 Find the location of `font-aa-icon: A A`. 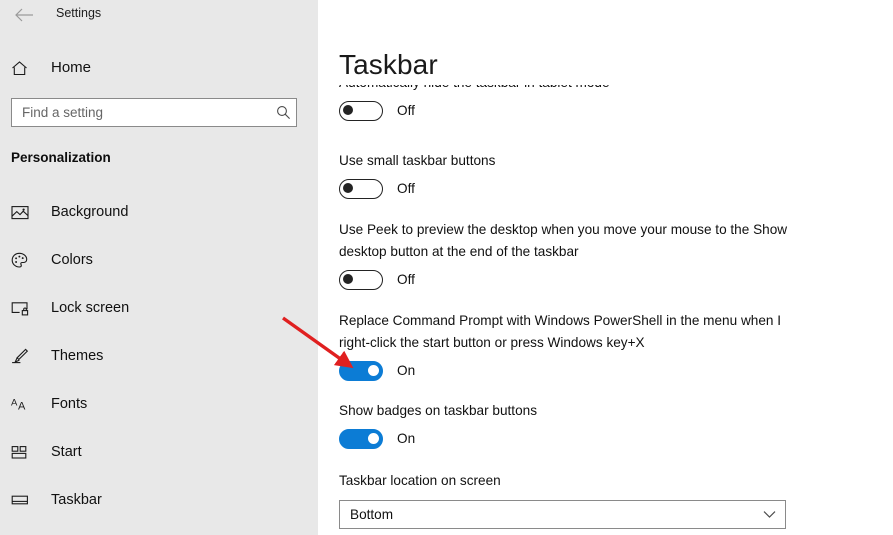

font-aa-icon: A A is located at coordinates (26, 404).